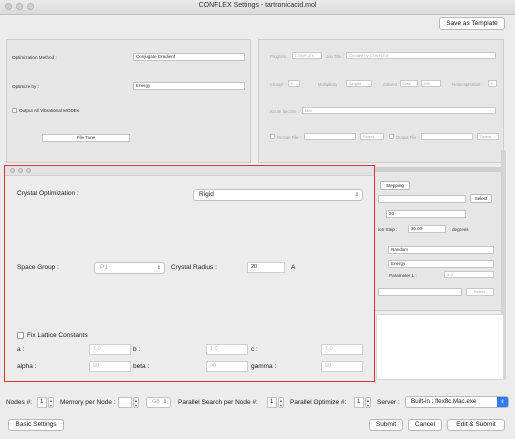  I want to click on lattice-alpha-field: 90, so click(110, 366).